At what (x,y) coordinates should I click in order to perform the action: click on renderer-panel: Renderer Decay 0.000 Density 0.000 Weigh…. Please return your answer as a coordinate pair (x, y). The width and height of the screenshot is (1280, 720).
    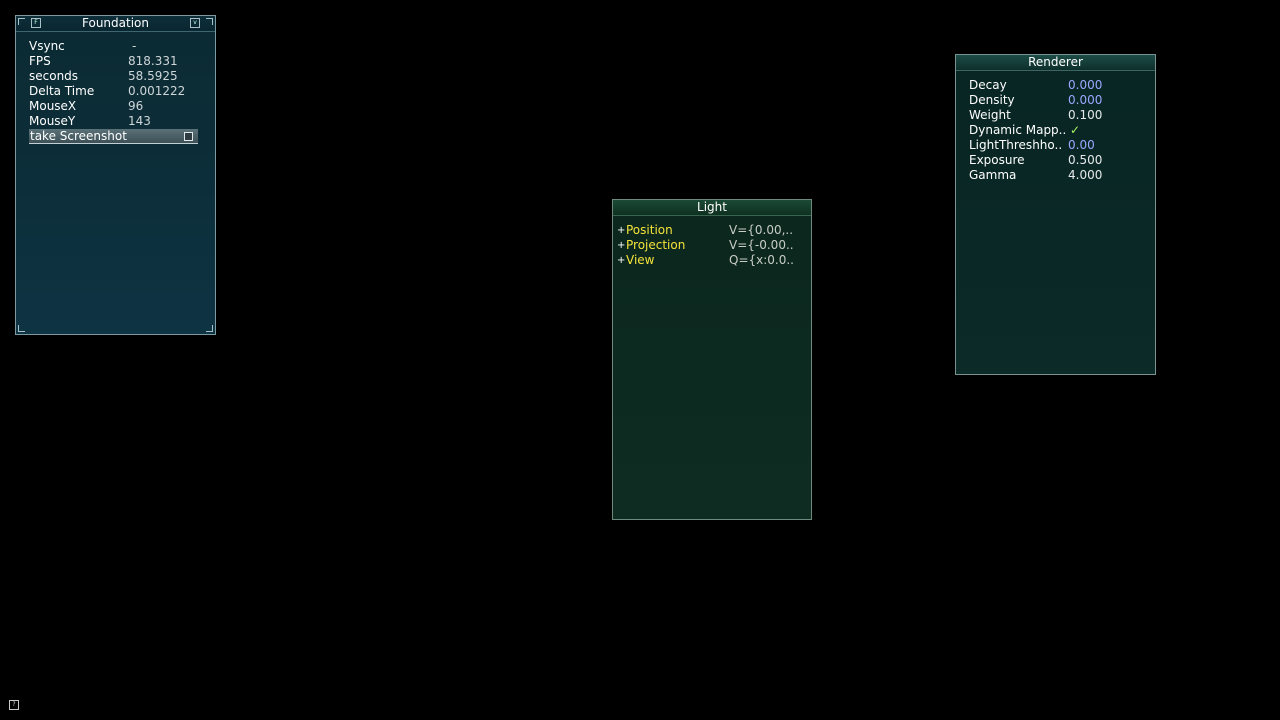
    Looking at the image, I should click on (1055, 214).